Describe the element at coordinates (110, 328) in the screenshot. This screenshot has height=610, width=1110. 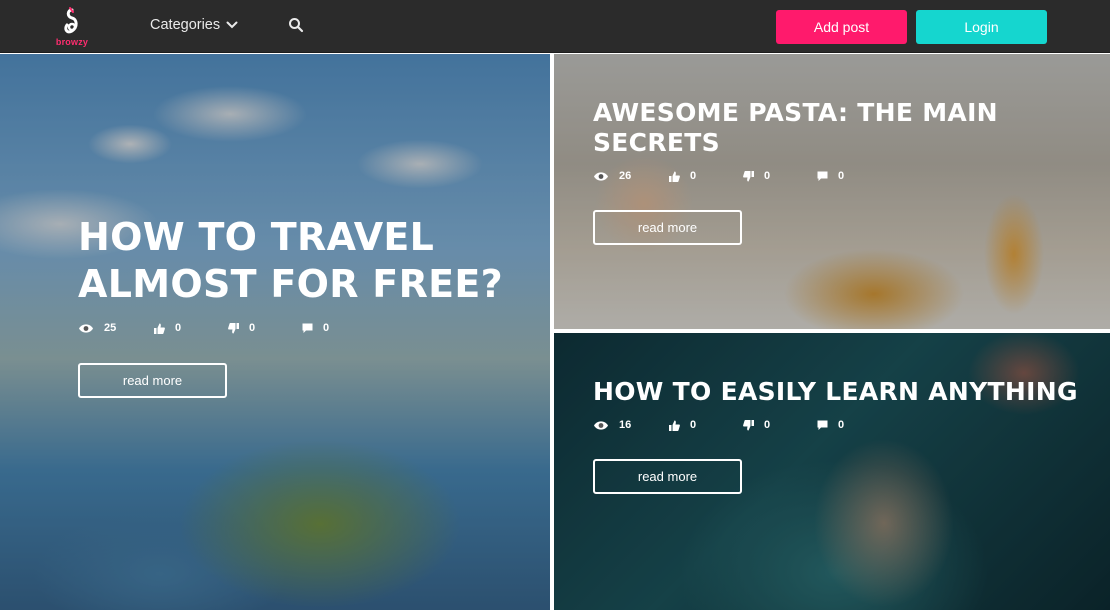
I see `views-count: 25` at that location.